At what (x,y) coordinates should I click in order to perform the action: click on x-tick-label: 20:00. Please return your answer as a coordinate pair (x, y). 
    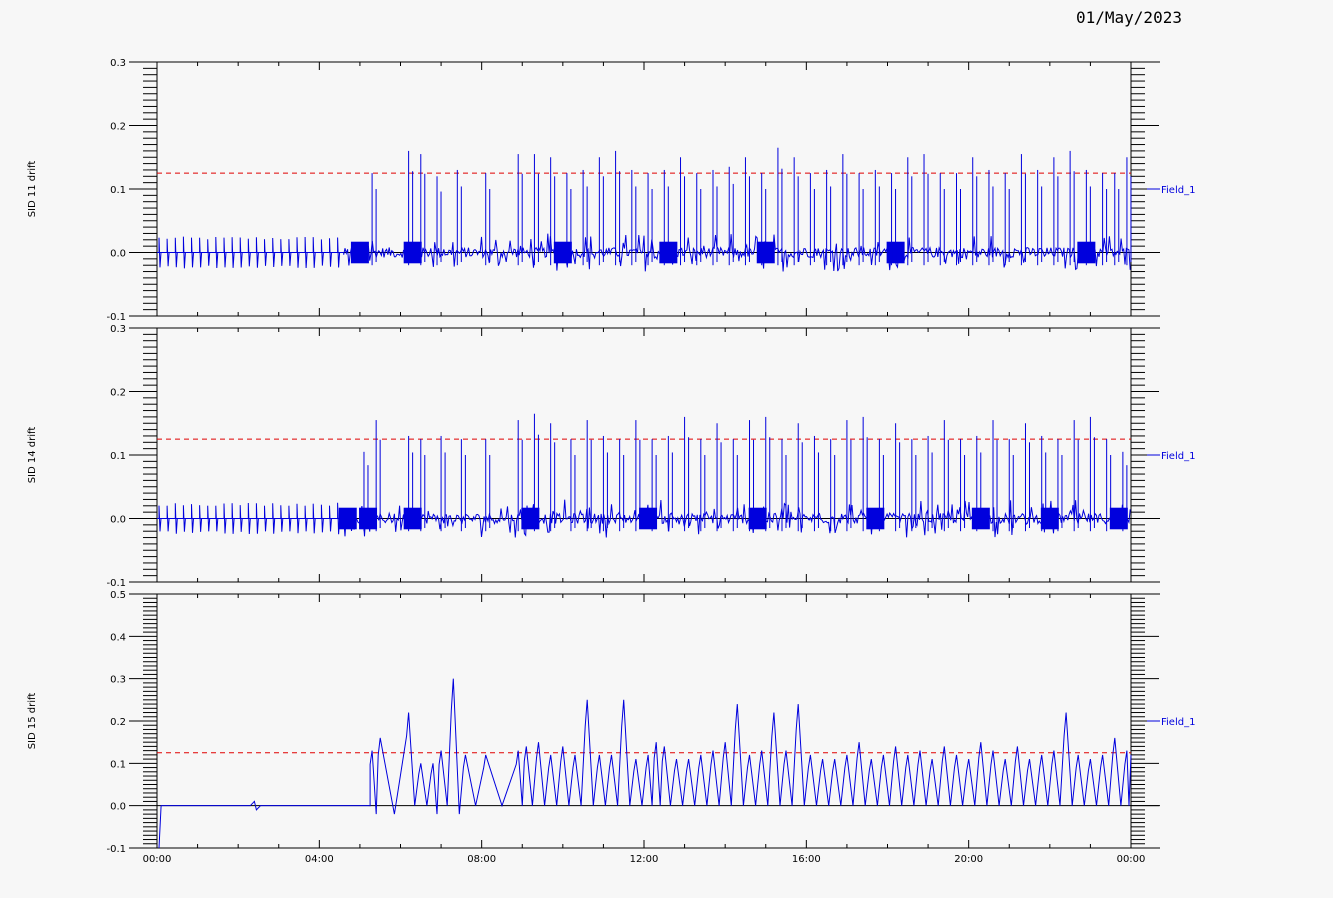
    Looking at the image, I should click on (968, 859).